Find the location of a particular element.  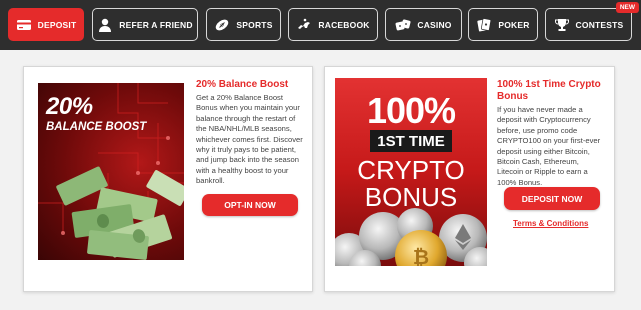

tab-refer-a-friend: REFER A FRIEND is located at coordinates (145, 24).